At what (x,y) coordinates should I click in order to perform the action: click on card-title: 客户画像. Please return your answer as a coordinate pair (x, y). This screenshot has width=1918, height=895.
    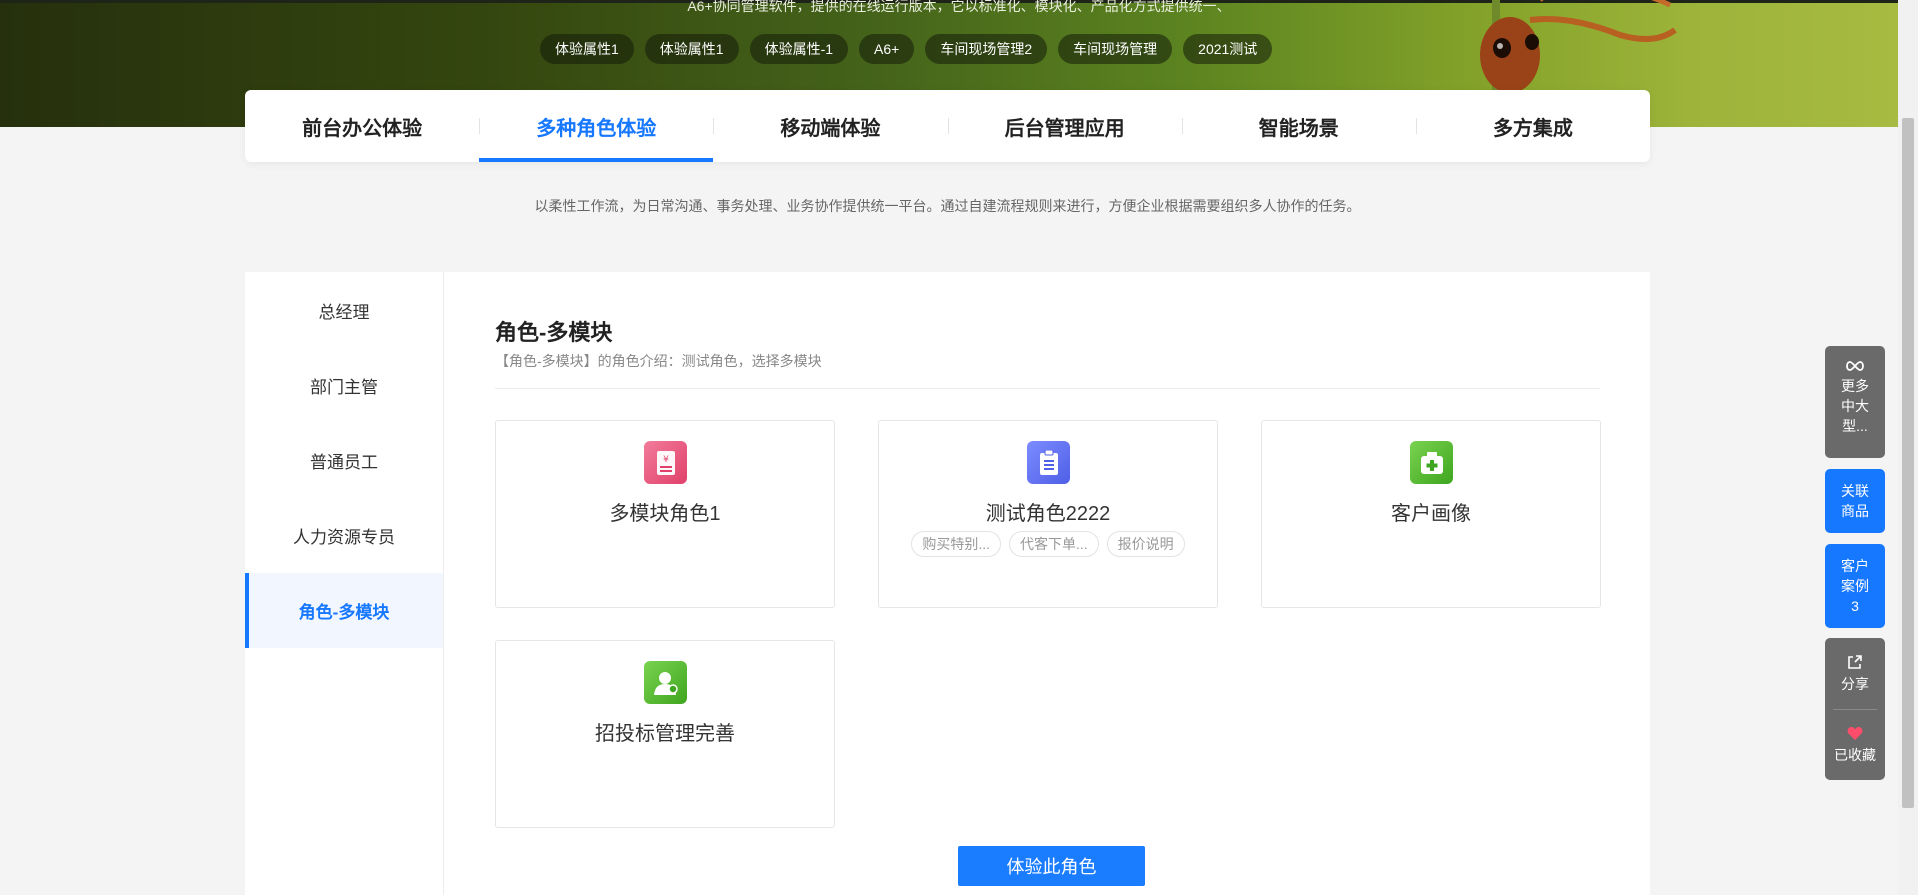
    Looking at the image, I should click on (1431, 514).